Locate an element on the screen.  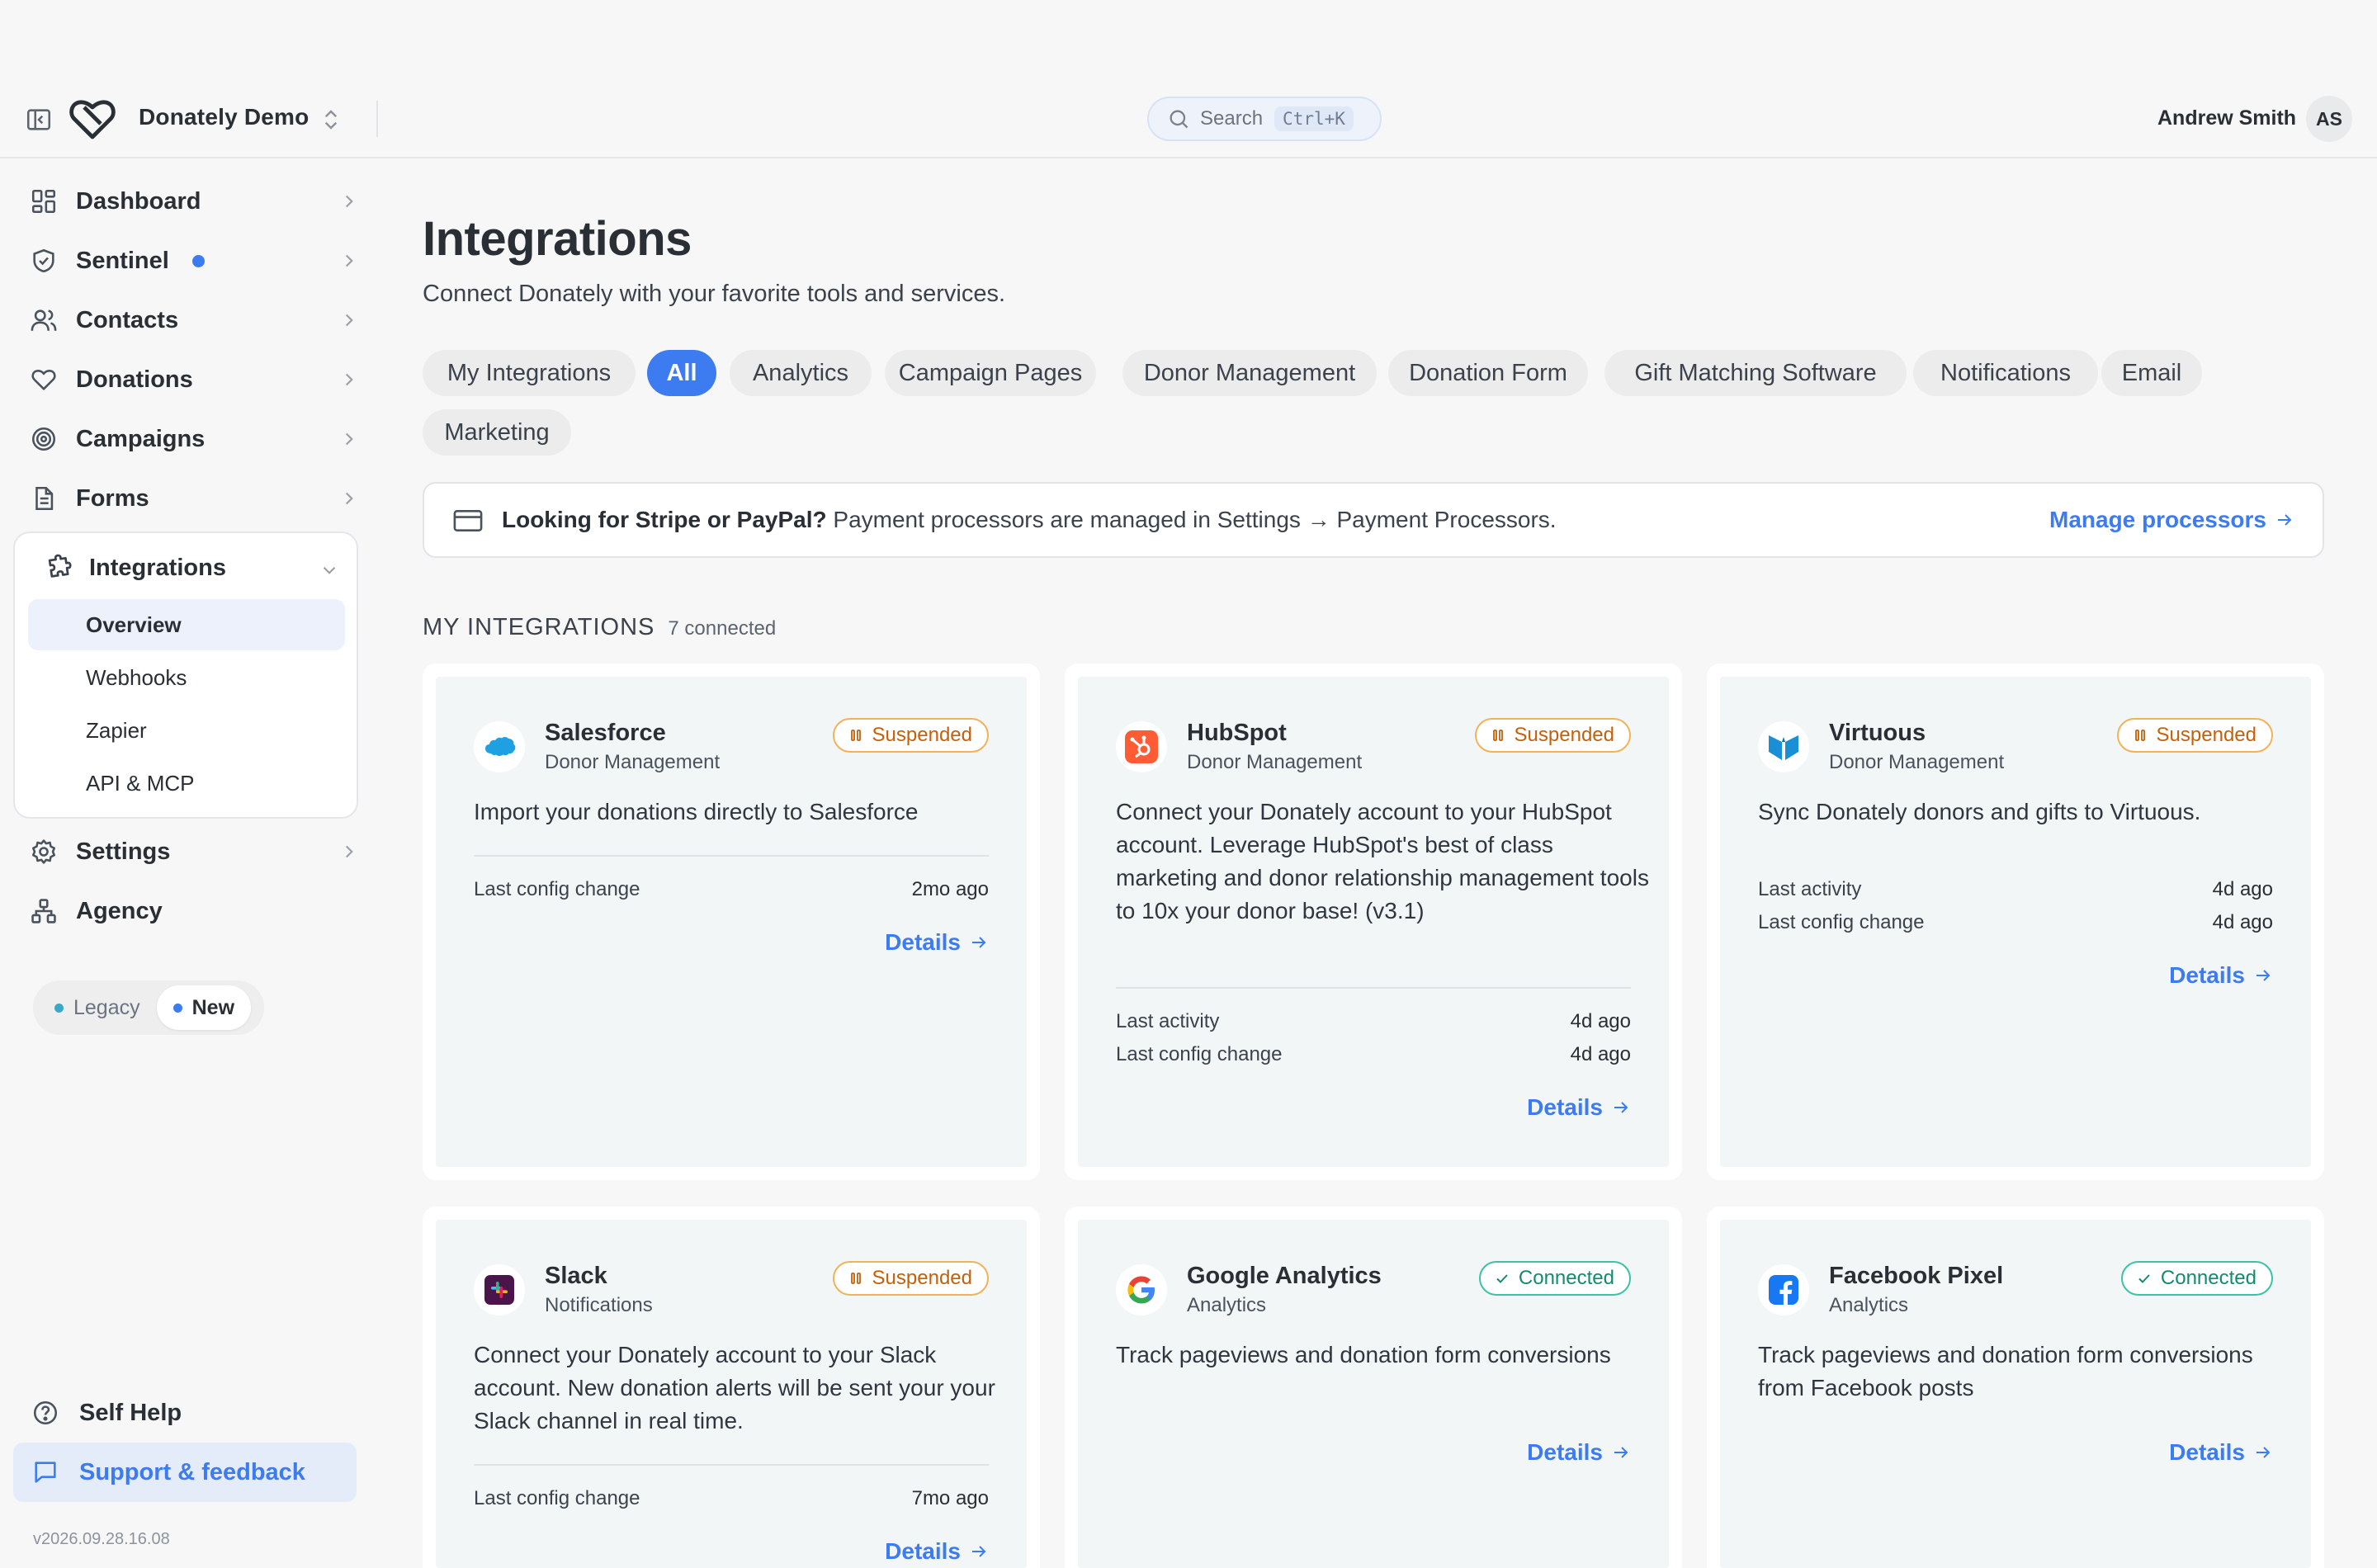
sidebar-item-forms: Forms is located at coordinates (195, 498).